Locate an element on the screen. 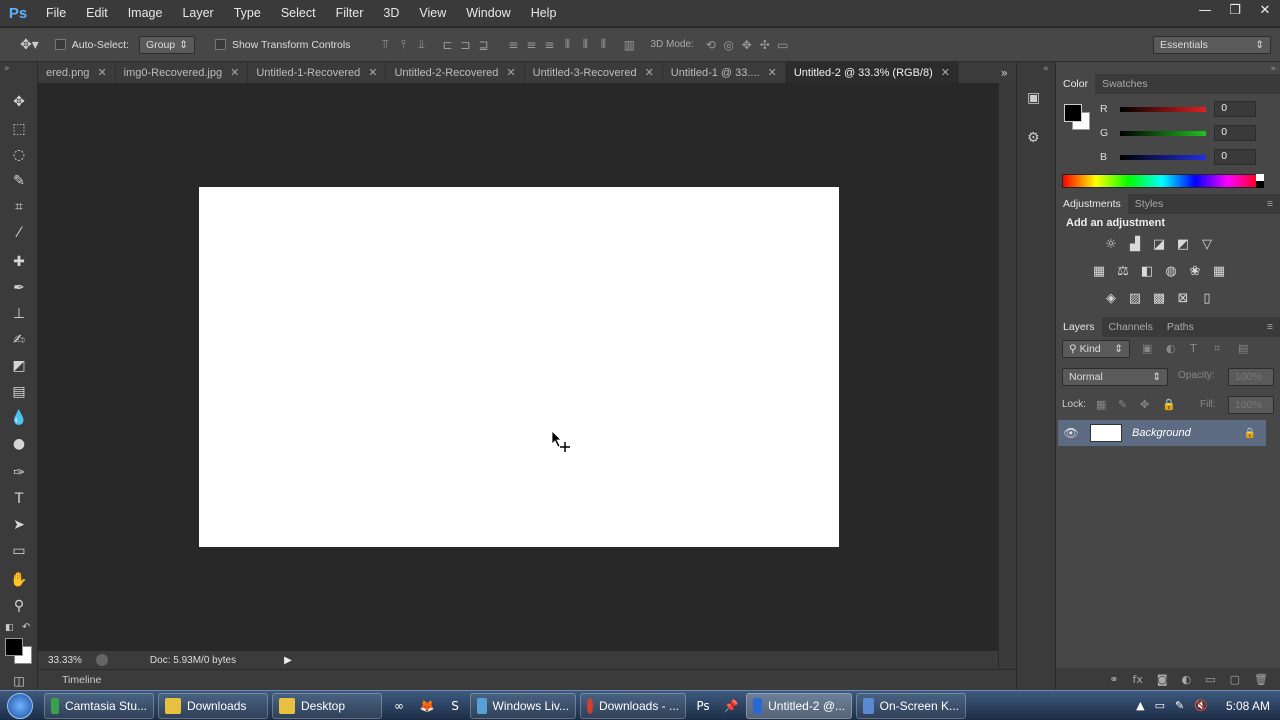 This screenshot has height=720, width=1280. tray-monitor-icon: ▭ is located at coordinates (1160, 705).